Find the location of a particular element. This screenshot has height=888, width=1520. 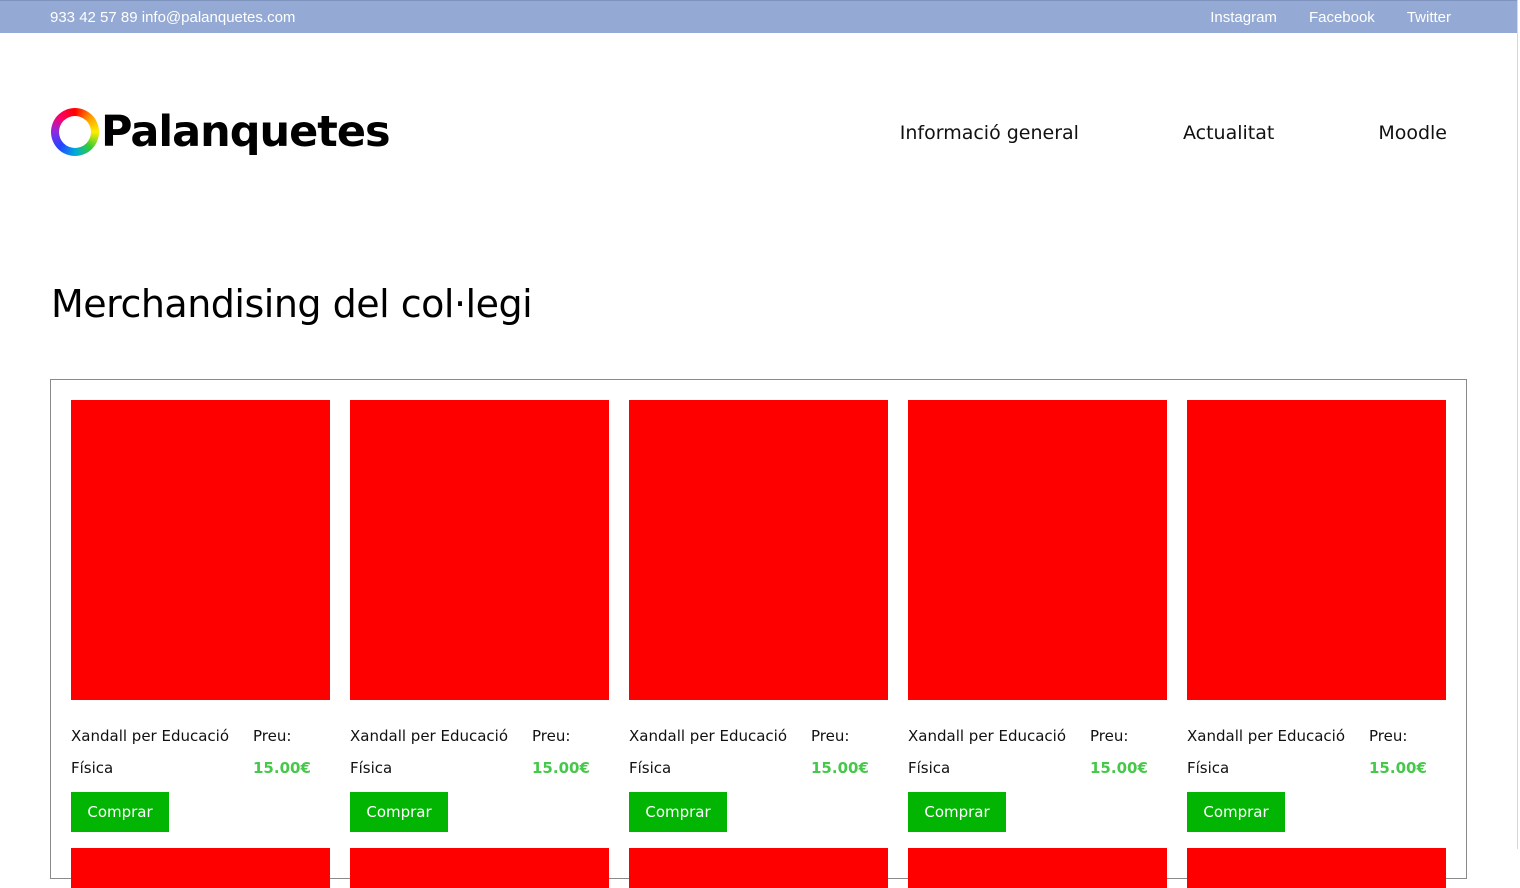

contact-info: 933 42 57 89 info@palanquetes.com is located at coordinates (173, 17).